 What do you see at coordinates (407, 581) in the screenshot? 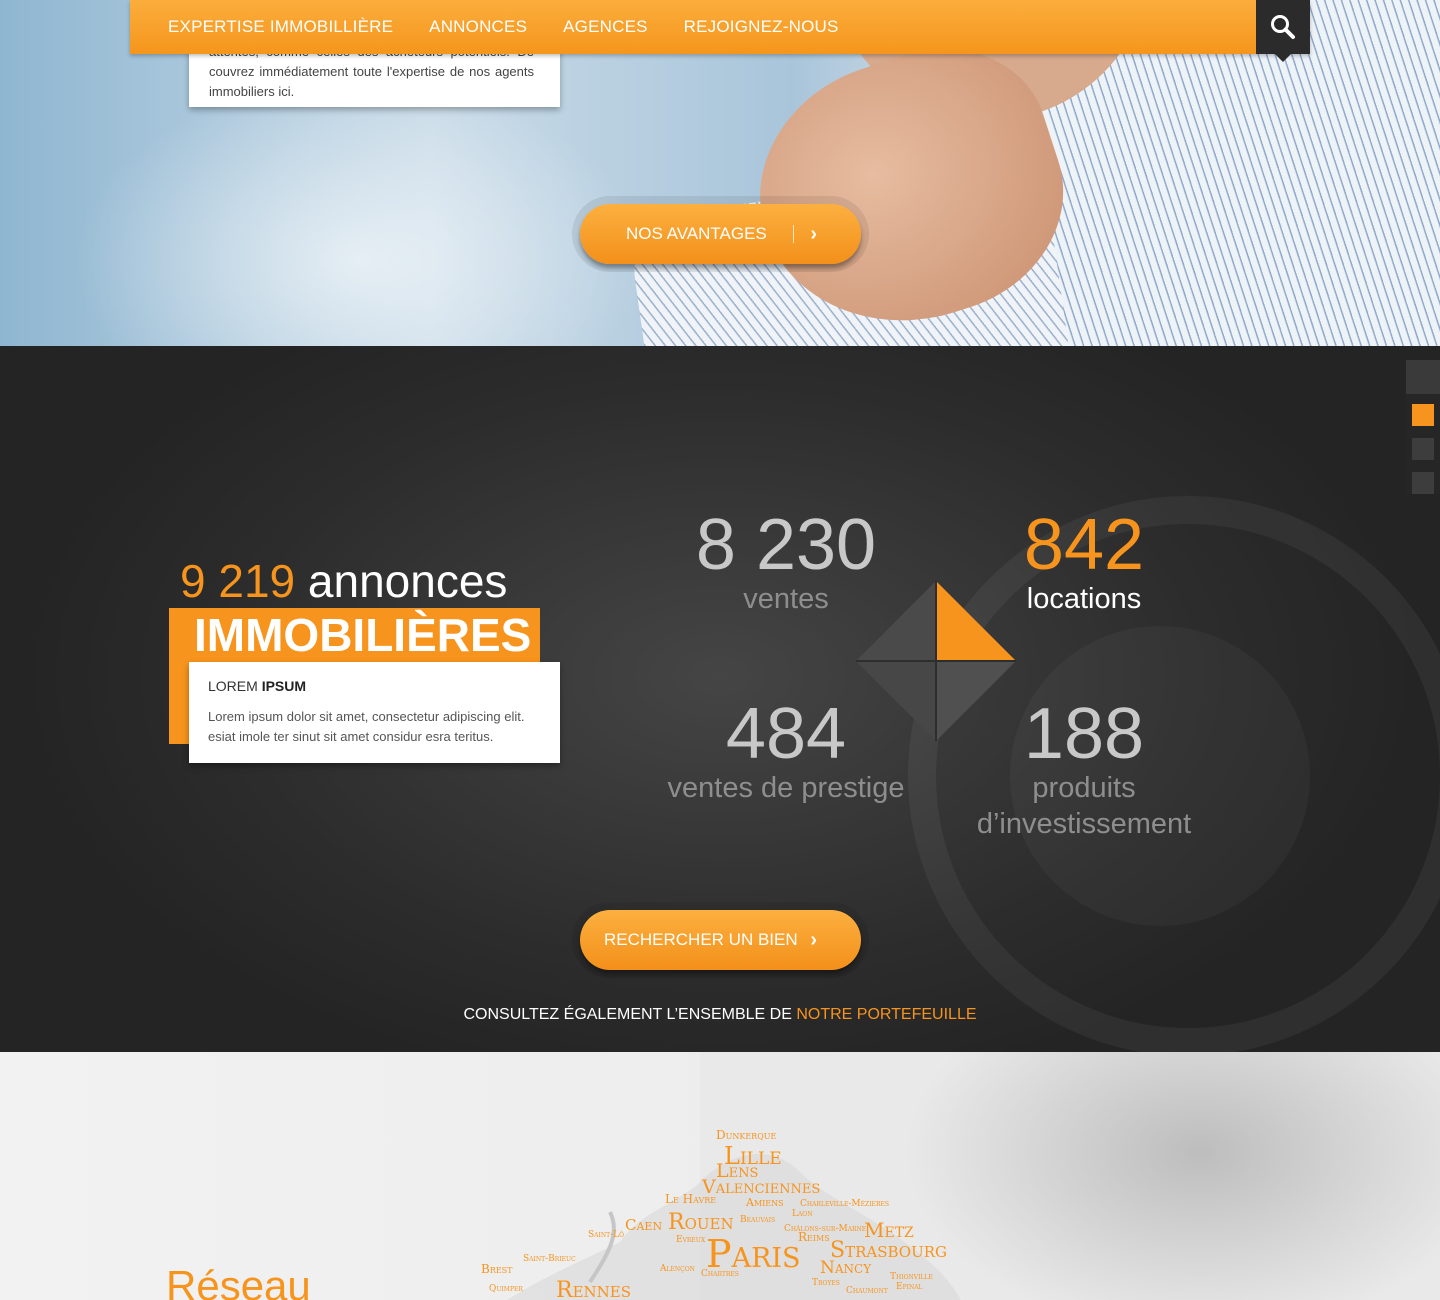
I see `listings-count-suffix: annonces` at bounding box center [407, 581].